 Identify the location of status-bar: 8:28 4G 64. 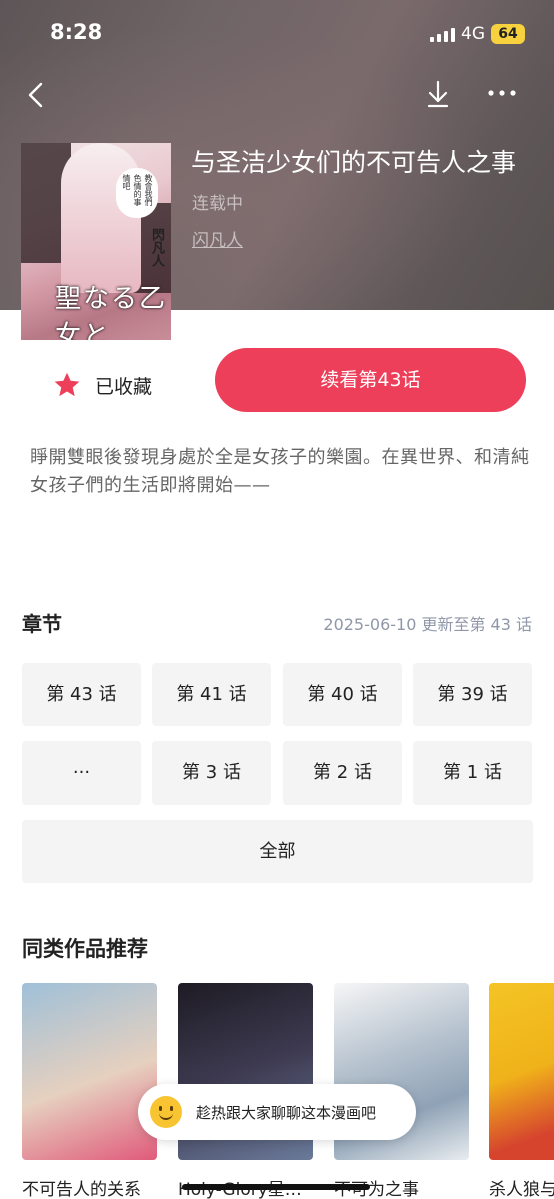
(277, 35).